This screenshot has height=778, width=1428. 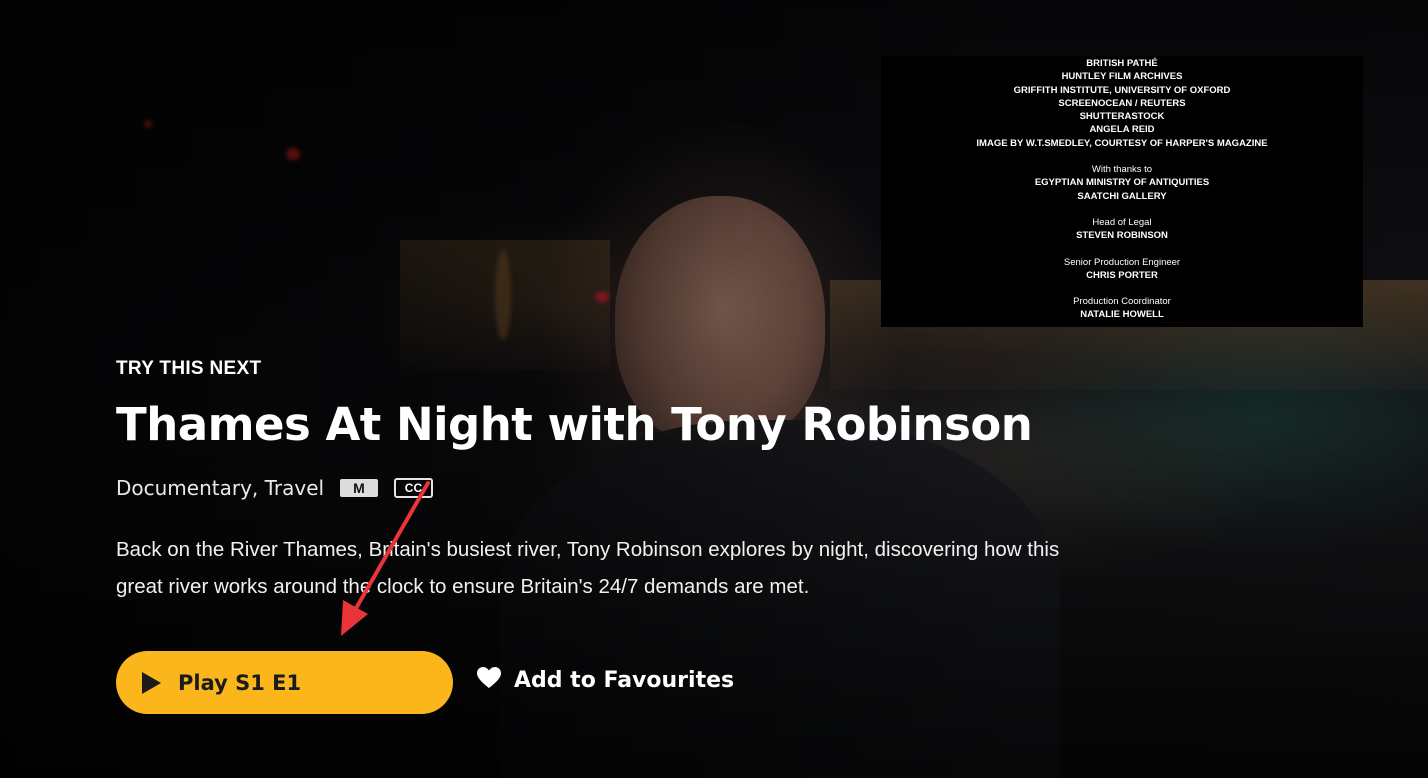 I want to click on credit-line: SHUTTERASTOCK, so click(x=1122, y=117).